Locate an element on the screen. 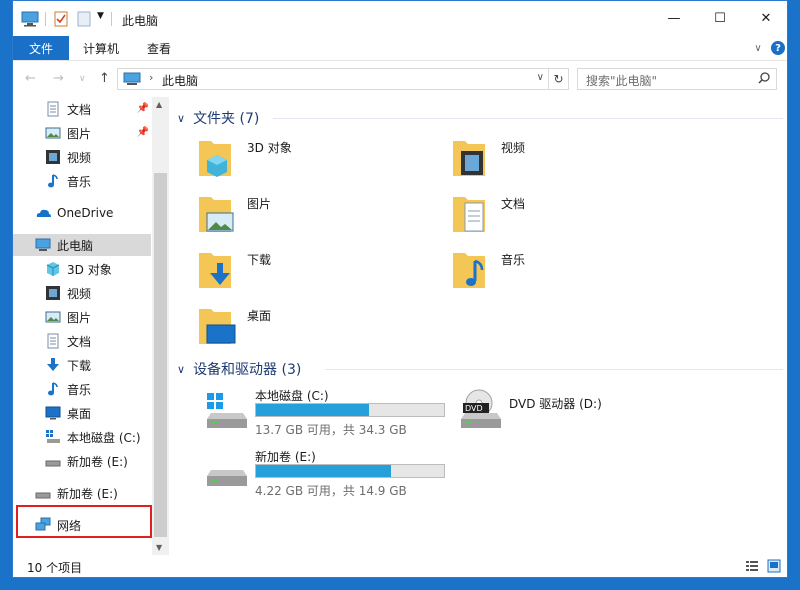 The image size is (800, 590). folder-label: 图片 is located at coordinates (259, 204).